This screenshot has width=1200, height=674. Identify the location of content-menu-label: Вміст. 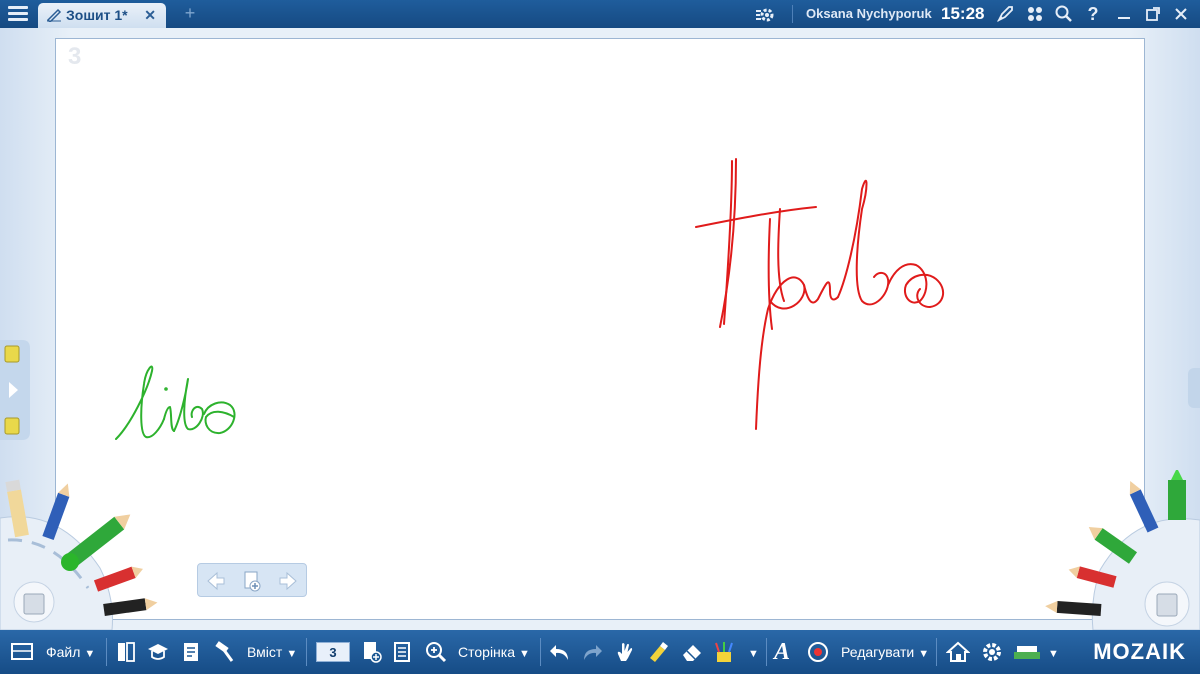
(265, 652).